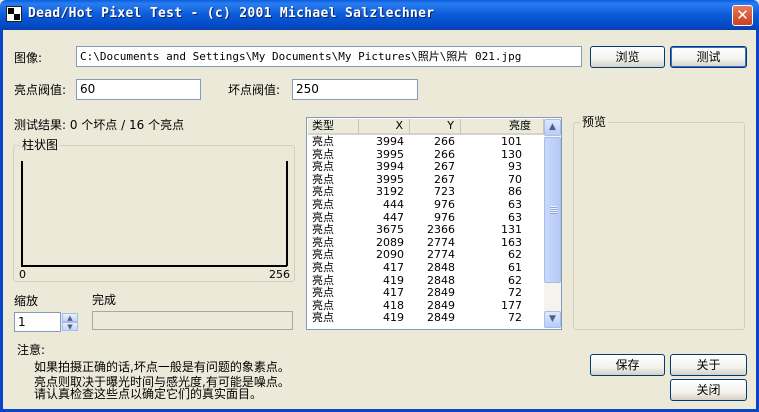  I want to click on progress-label: 完成, so click(104, 300).